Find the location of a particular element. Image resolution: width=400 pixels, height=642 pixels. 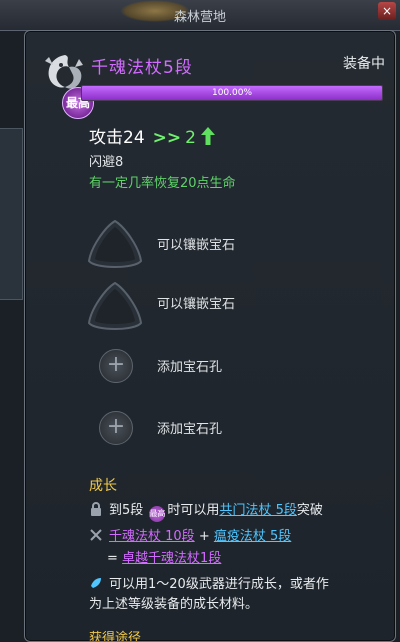

attack-label: 攻击24 is located at coordinates (117, 138).